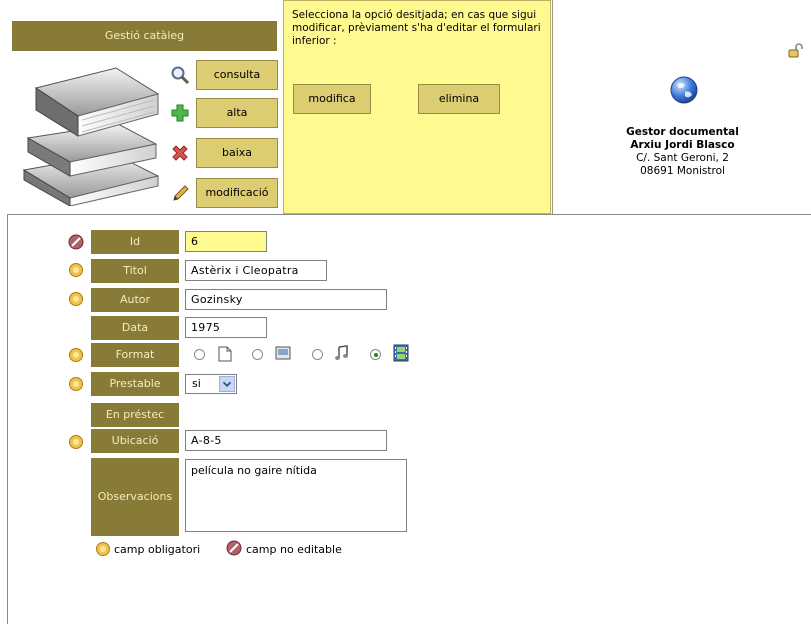 The height and width of the screenshot is (624, 811). What do you see at coordinates (682, 132) in the screenshot?
I see `info-line-1: Gestor documental` at bounding box center [682, 132].